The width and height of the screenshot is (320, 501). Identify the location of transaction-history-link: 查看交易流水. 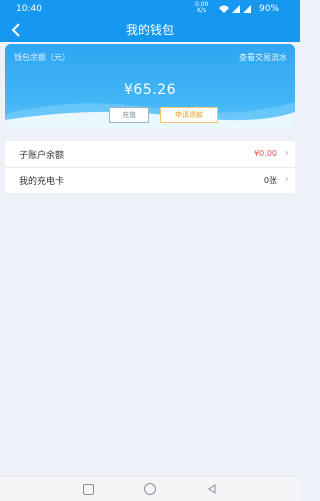
(263, 57).